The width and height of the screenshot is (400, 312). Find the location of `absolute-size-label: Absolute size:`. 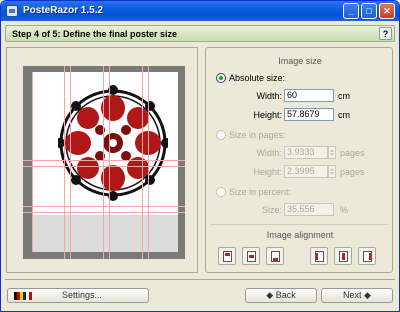

absolute-size-label: Absolute size: is located at coordinates (257, 78).